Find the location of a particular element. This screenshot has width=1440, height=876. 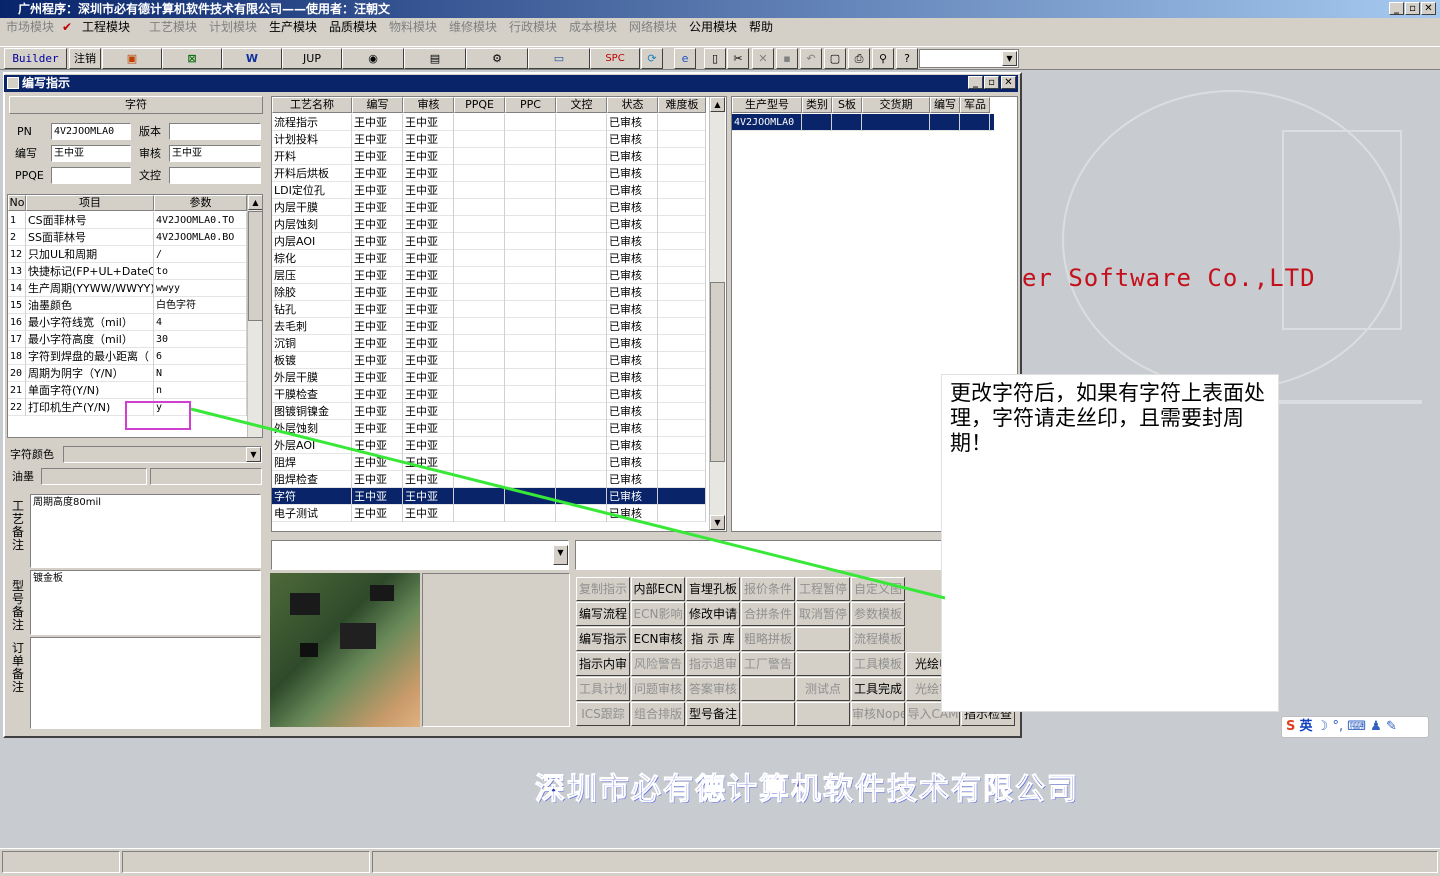

sogou-icon: S is located at coordinates (1291, 726).